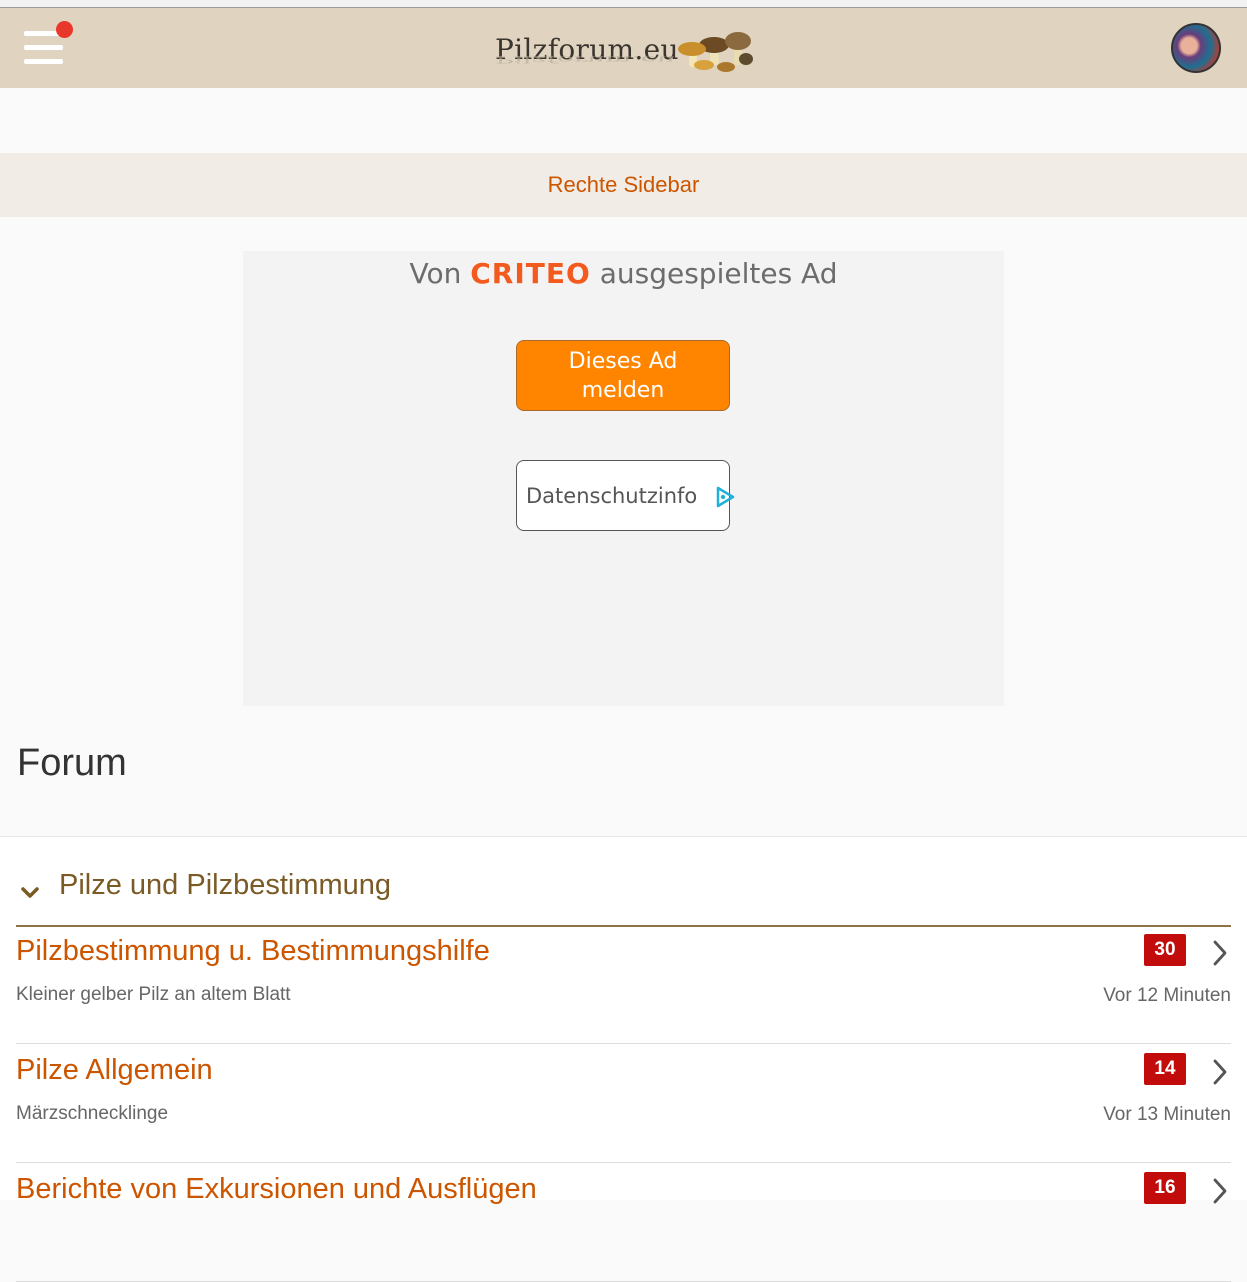  What do you see at coordinates (715, 52) in the screenshot?
I see `mushroom-icon` at bounding box center [715, 52].